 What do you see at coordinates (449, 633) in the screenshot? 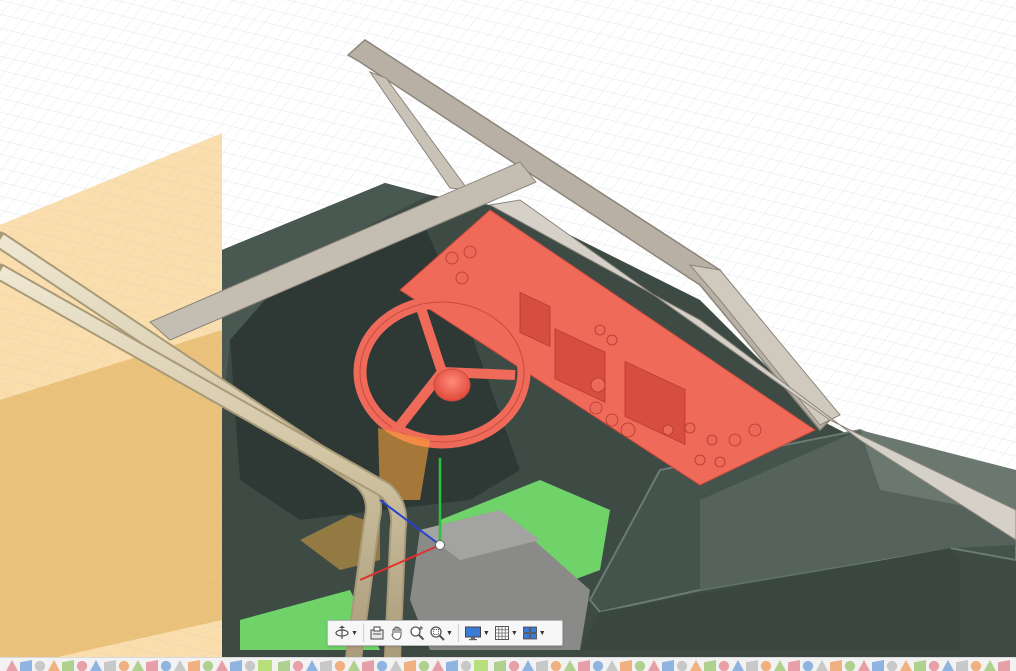
I see `fit-menu-caret: ▼` at bounding box center [449, 633].